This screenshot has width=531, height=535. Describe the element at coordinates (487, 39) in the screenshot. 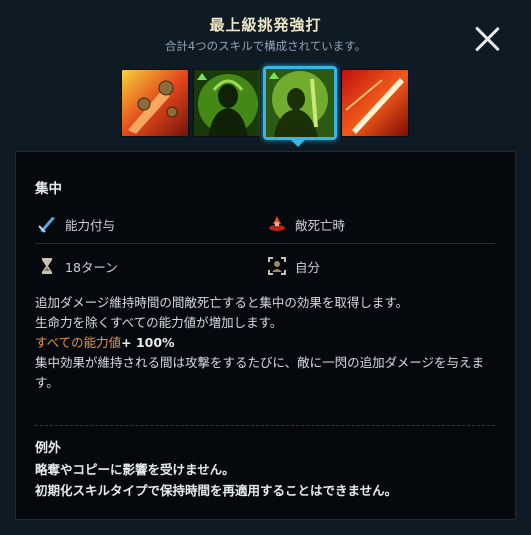

I see `close-icon` at that location.